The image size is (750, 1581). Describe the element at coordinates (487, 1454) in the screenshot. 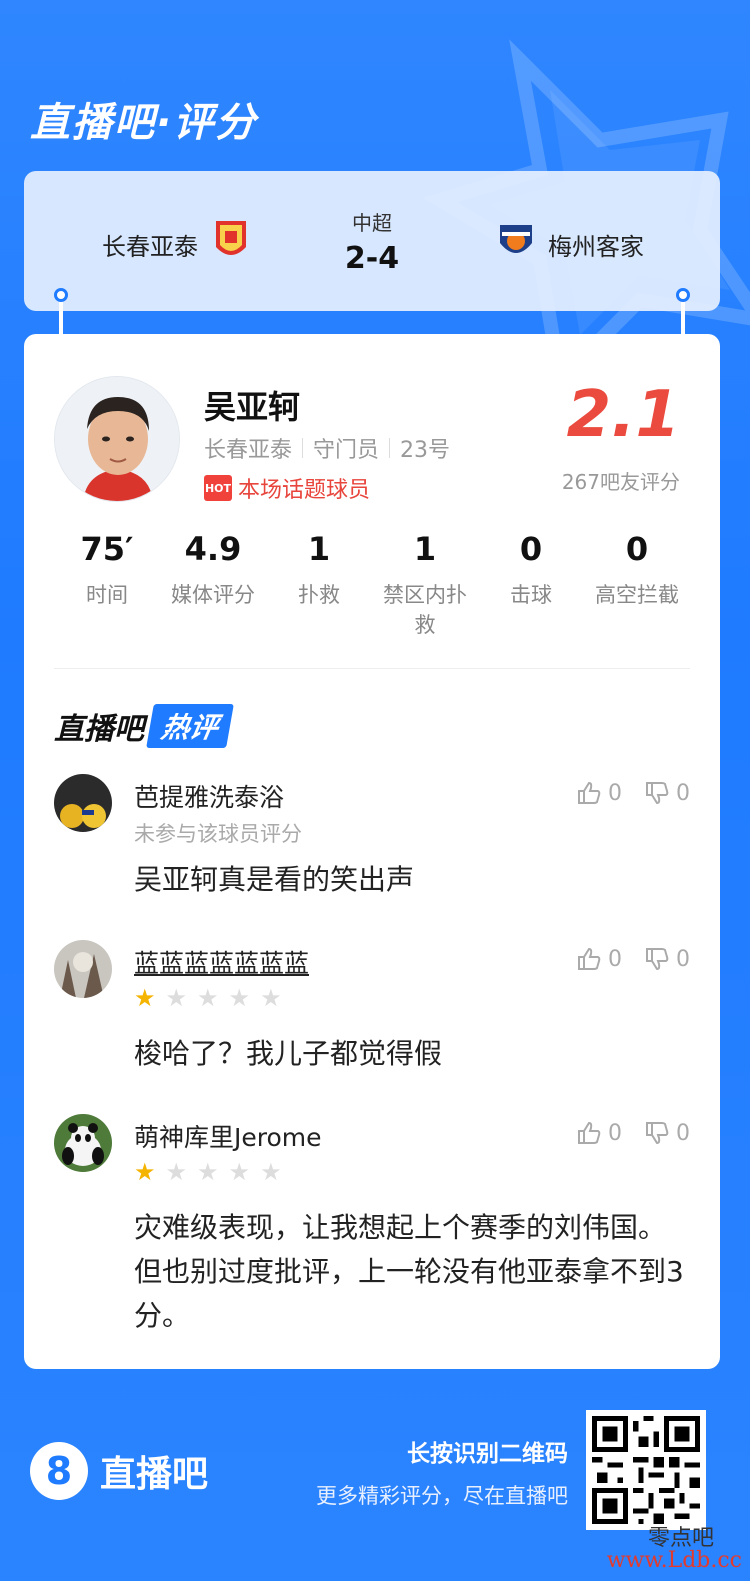

I see `scan-qr-hint: 长按识别二维码` at that location.